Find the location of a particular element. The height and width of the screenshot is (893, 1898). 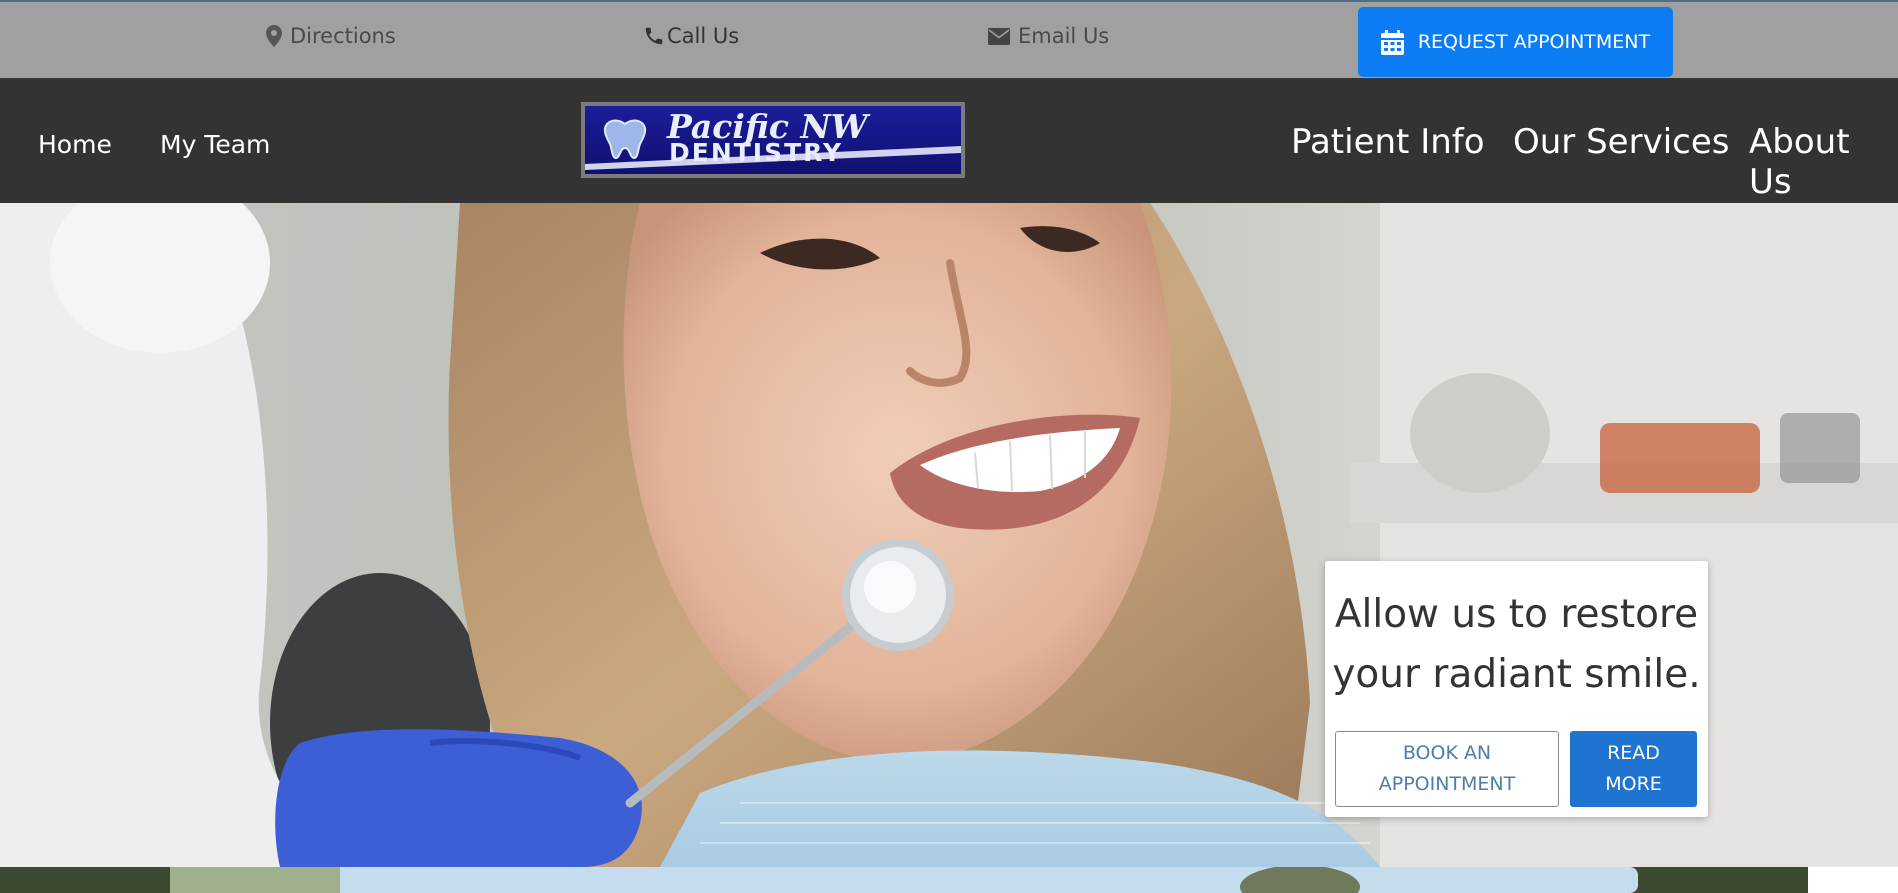

envelope-icon is located at coordinates (999, 36).